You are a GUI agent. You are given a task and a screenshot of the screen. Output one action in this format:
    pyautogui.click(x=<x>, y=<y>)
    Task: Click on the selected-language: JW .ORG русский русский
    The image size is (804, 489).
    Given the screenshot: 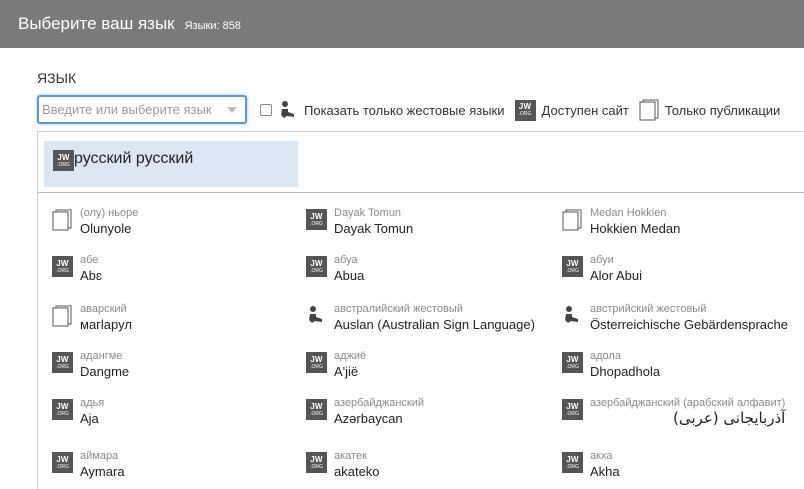 What is the action you would take?
    pyautogui.click(x=171, y=164)
    